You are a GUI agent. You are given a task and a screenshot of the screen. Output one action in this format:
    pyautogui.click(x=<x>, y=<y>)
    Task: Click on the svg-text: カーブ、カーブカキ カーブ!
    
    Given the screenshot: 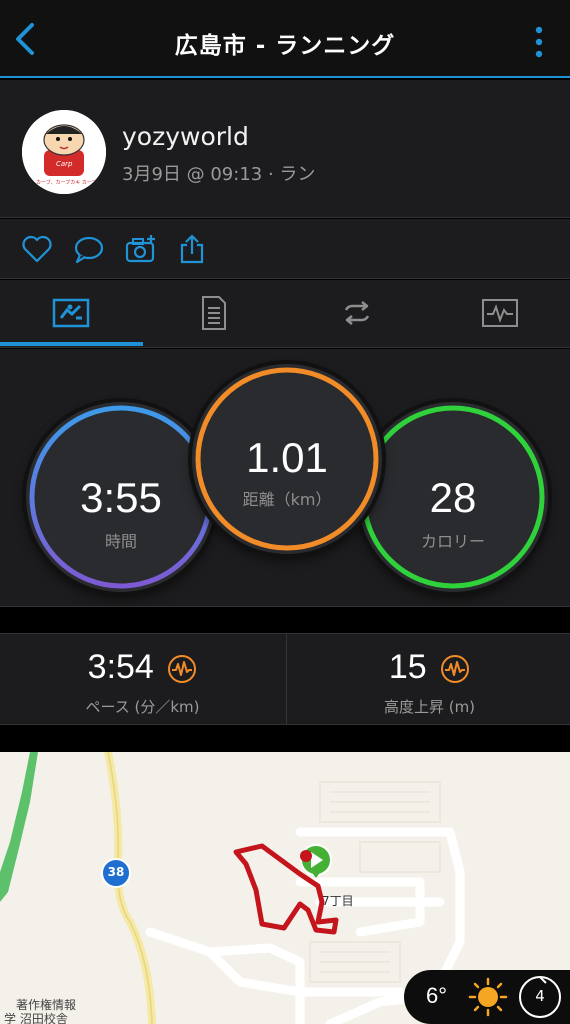 What is the action you would take?
    pyautogui.click(x=67, y=182)
    